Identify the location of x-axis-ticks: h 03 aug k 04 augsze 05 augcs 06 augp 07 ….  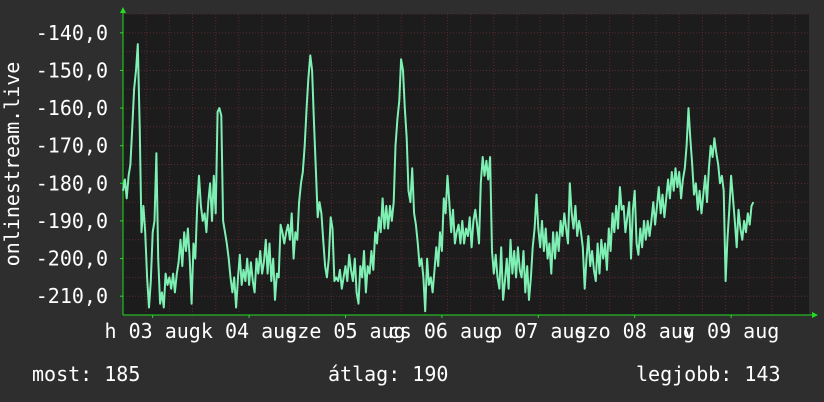
(442, 329).